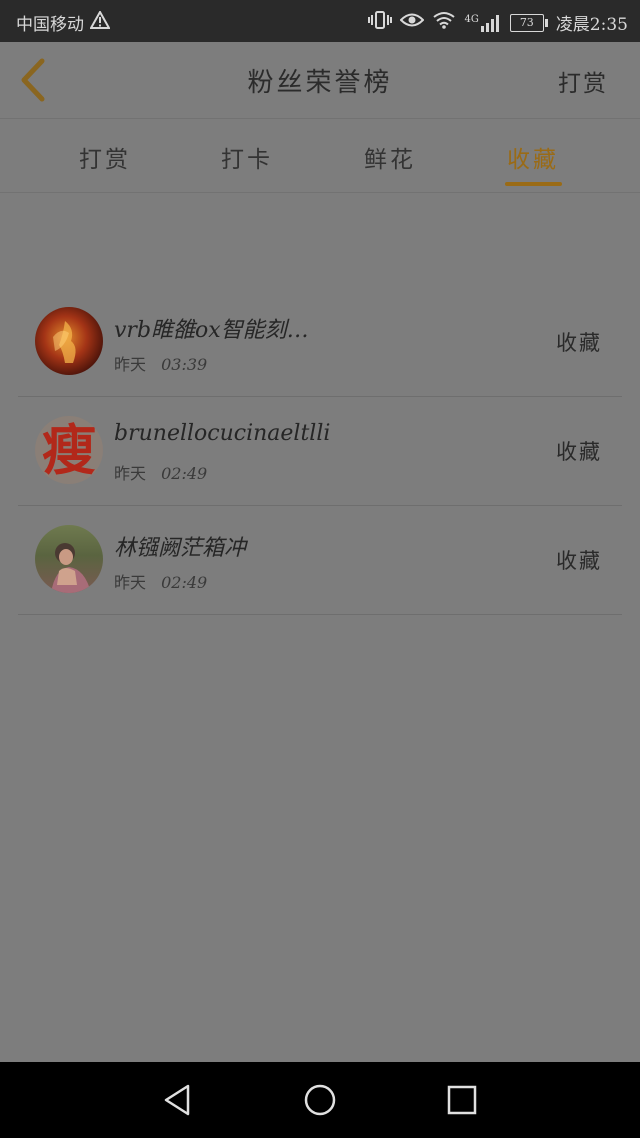 This screenshot has height=1138, width=640. Describe the element at coordinates (178, 1100) in the screenshot. I see `back-triangle-icon` at that location.